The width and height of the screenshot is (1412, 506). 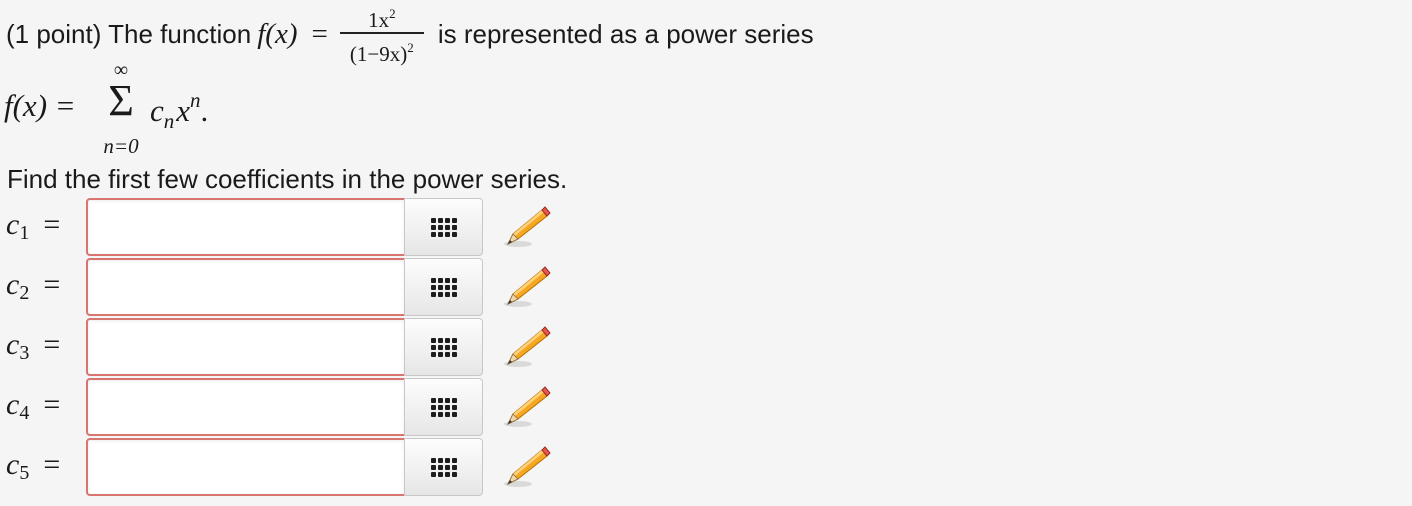 I want to click on answer-label: c1 =, so click(x=33, y=226).